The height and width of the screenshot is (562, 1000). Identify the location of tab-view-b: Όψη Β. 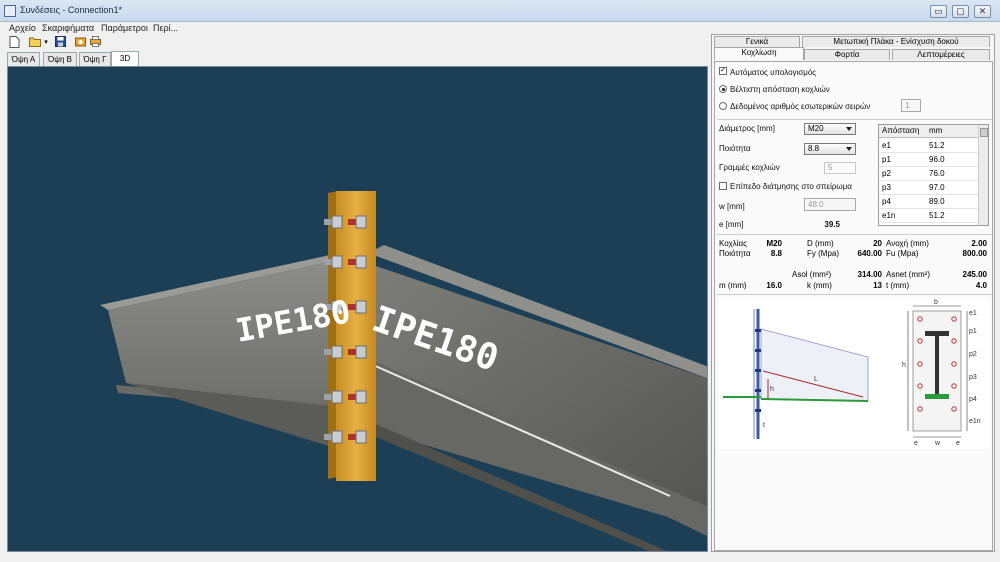
(60, 59).